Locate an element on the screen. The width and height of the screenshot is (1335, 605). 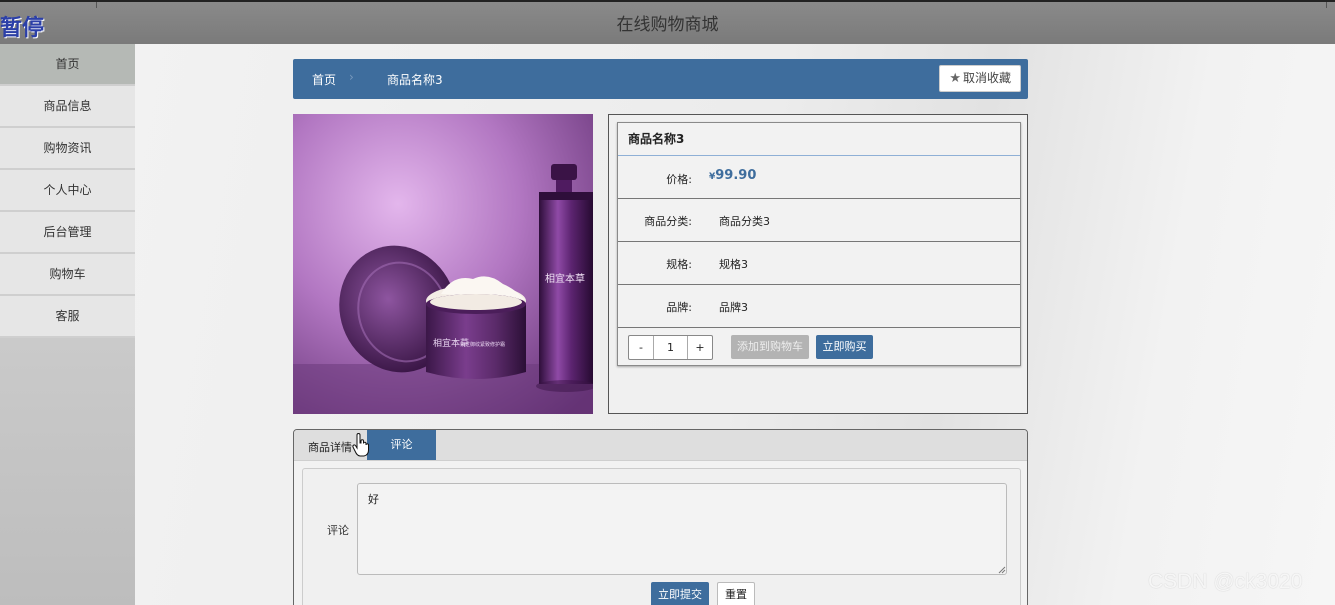
tab-strip: 商品详情 评论 is located at coordinates (660, 445).